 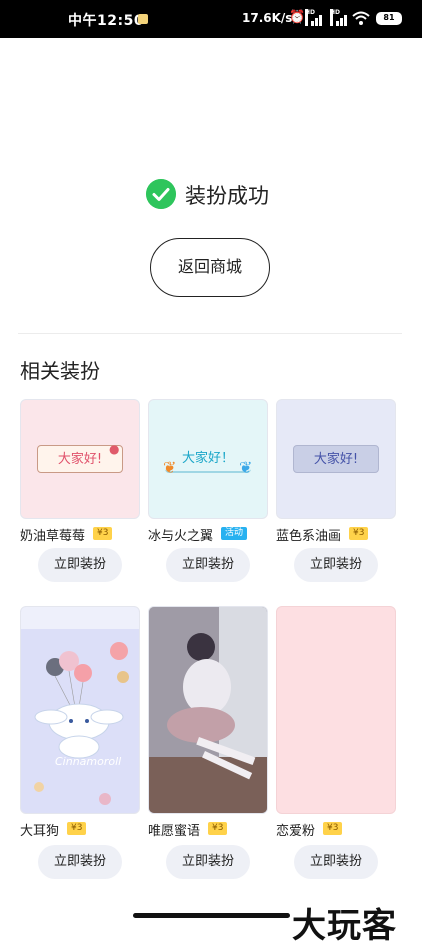 I want to click on divider, so click(x=210, y=333).